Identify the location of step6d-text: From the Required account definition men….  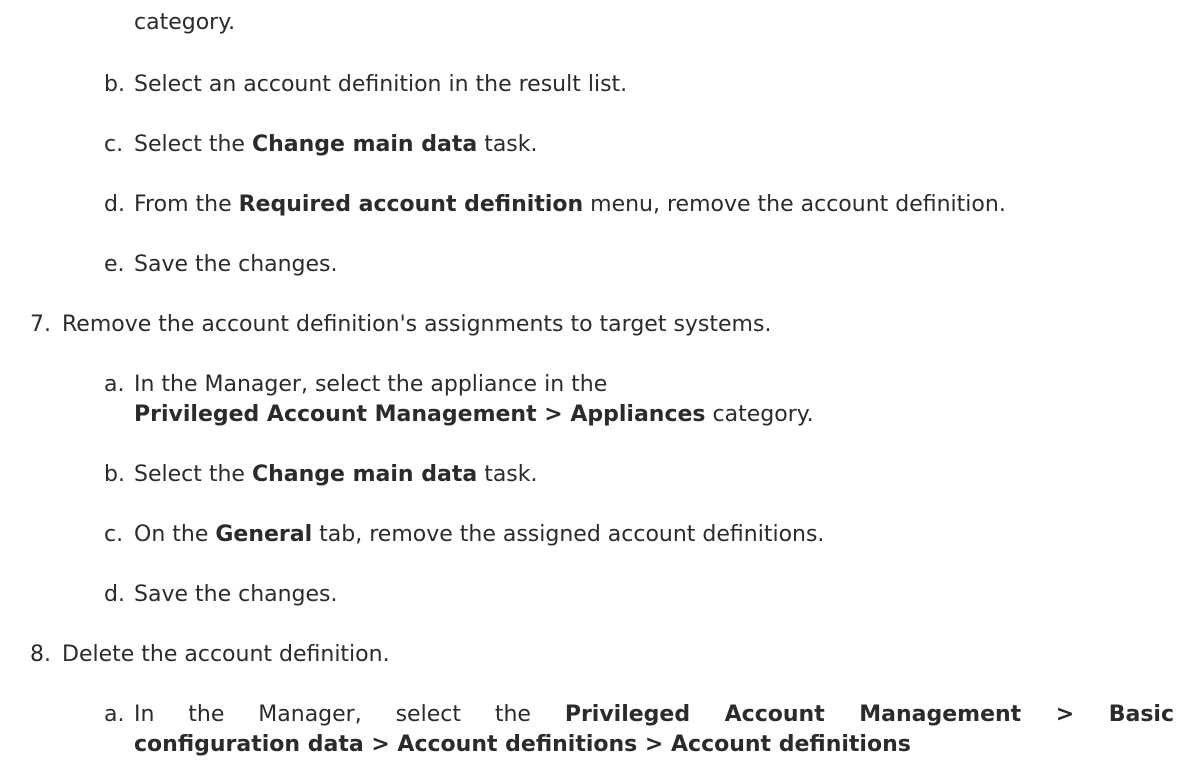
(570, 204).